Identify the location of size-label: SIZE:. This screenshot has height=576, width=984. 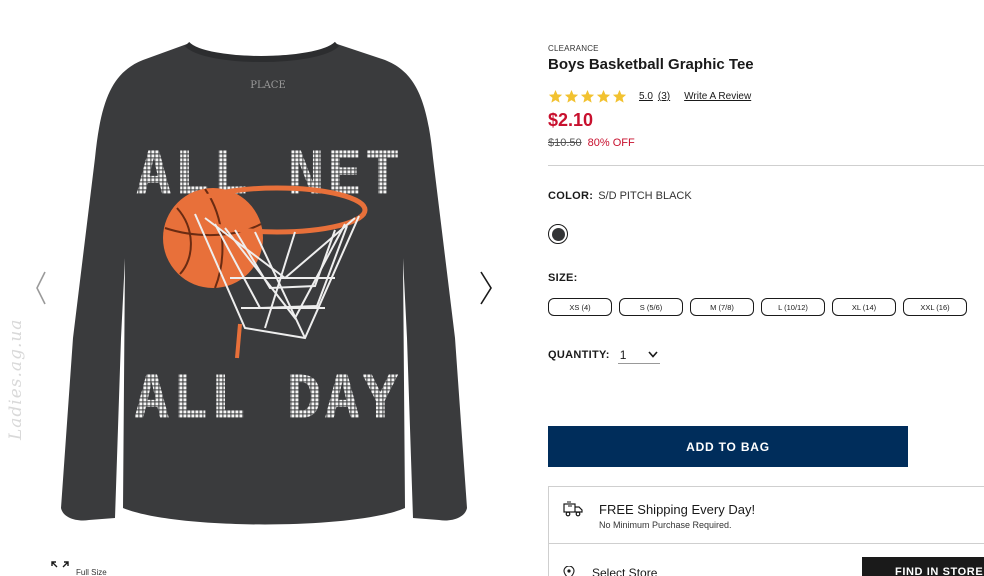
(563, 278).